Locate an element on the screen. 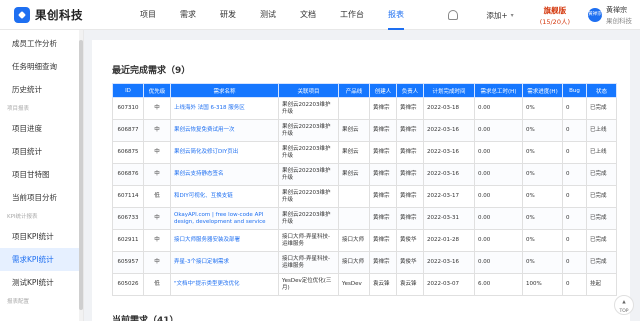 The width and height of the screenshot is (640, 321). table-cell: 2022-03-07 is located at coordinates (449, 284).